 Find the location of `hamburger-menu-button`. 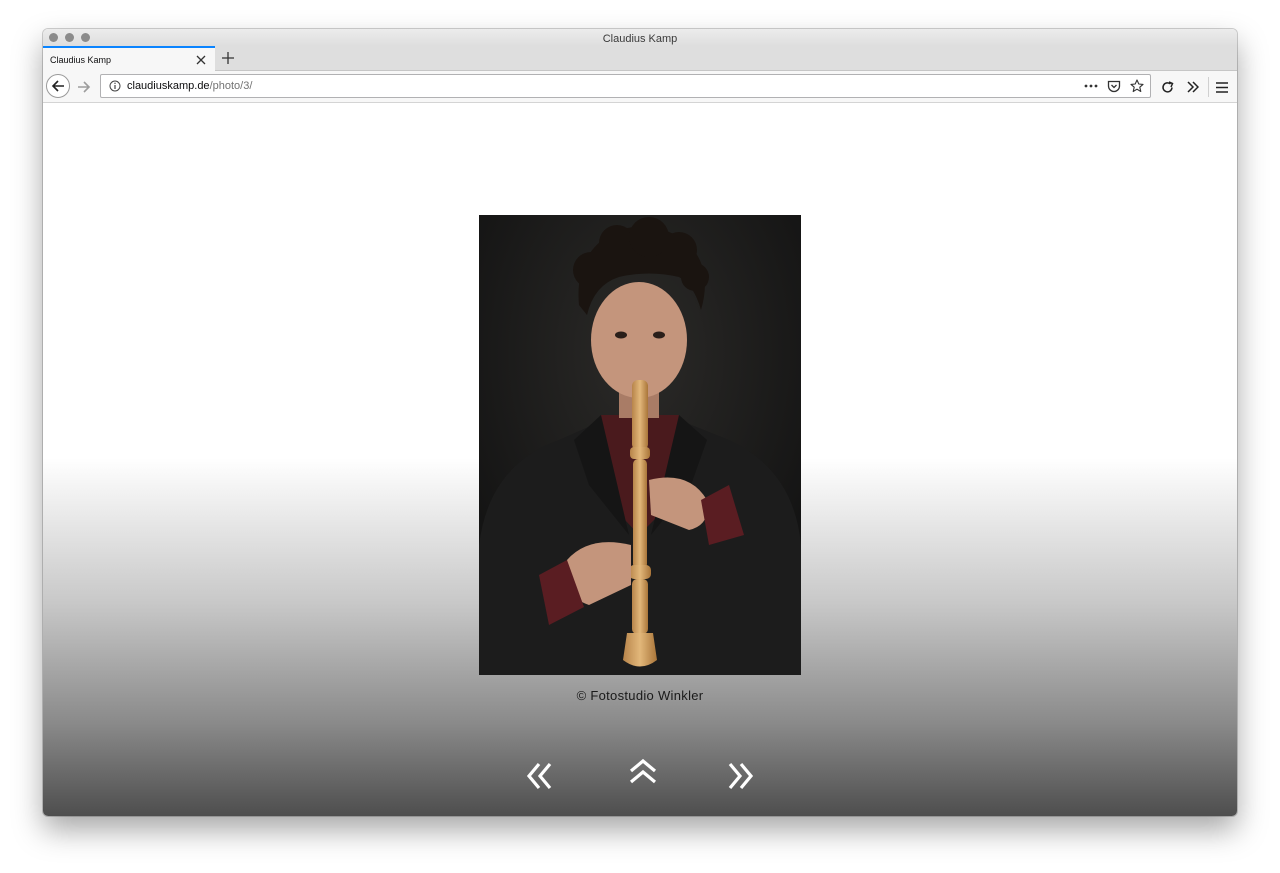

hamburger-menu-button is located at coordinates (1222, 87).